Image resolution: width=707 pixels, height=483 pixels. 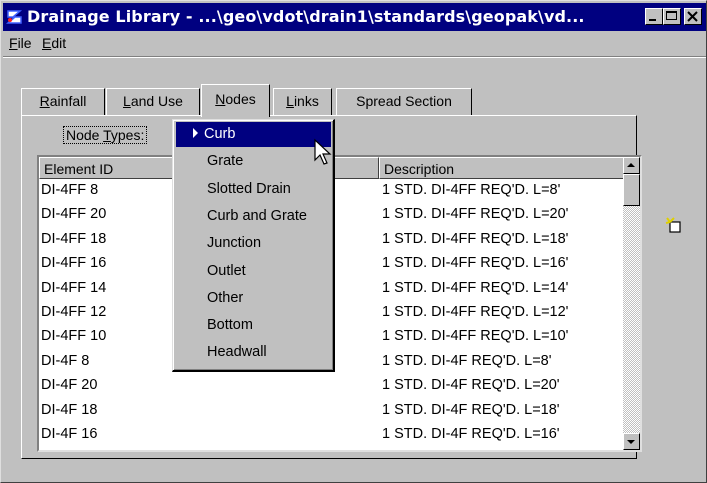 What do you see at coordinates (257, 215) in the screenshot?
I see `dropdown-option-label: Curb and Grate` at bounding box center [257, 215].